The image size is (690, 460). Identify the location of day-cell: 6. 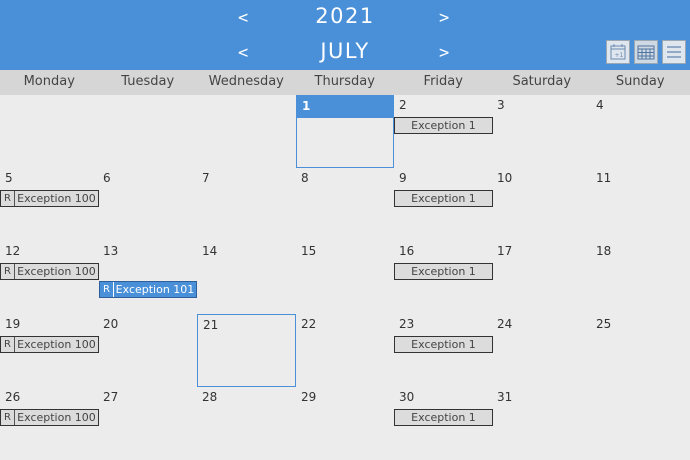
(147, 204).